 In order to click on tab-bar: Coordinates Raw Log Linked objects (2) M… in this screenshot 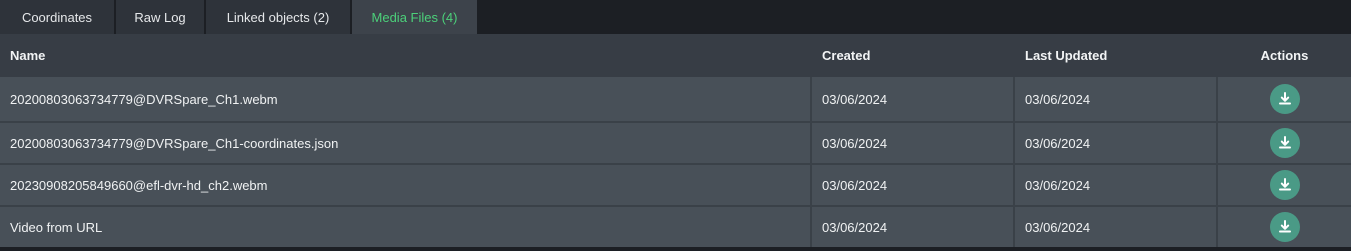, I will do `click(675, 17)`.